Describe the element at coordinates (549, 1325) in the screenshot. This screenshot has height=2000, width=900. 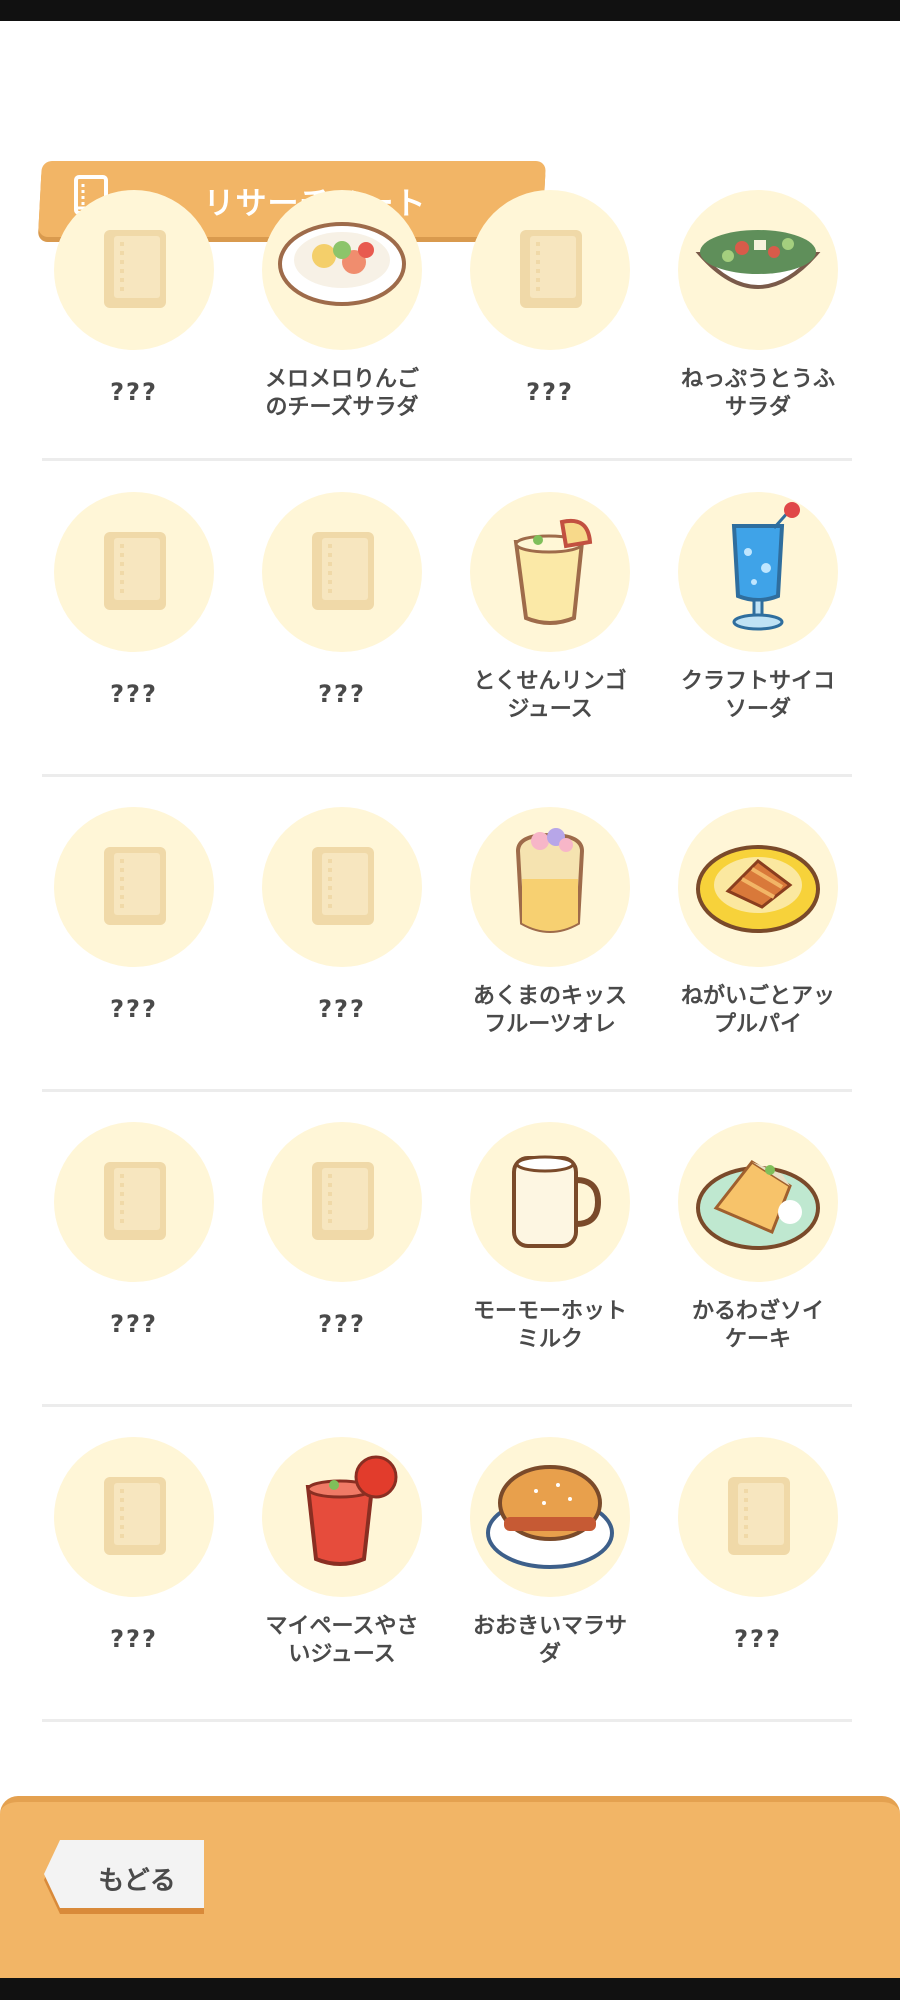
I see `dish-name: モーモーホット ミルク` at that location.